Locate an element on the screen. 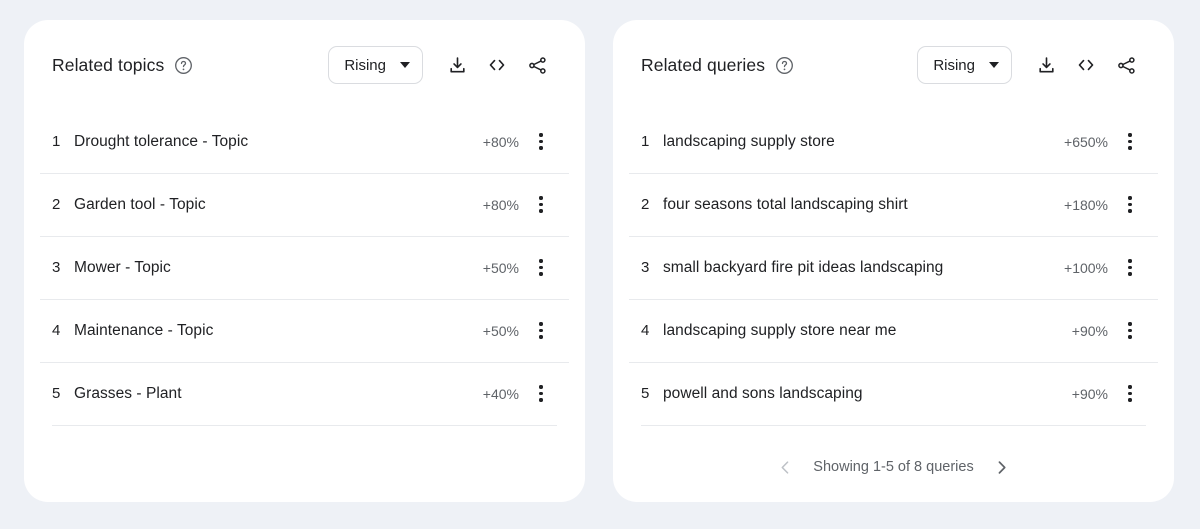 Image resolution: width=1200 pixels, height=529 pixels. list-item-label: Grasses - Plant is located at coordinates (128, 393).